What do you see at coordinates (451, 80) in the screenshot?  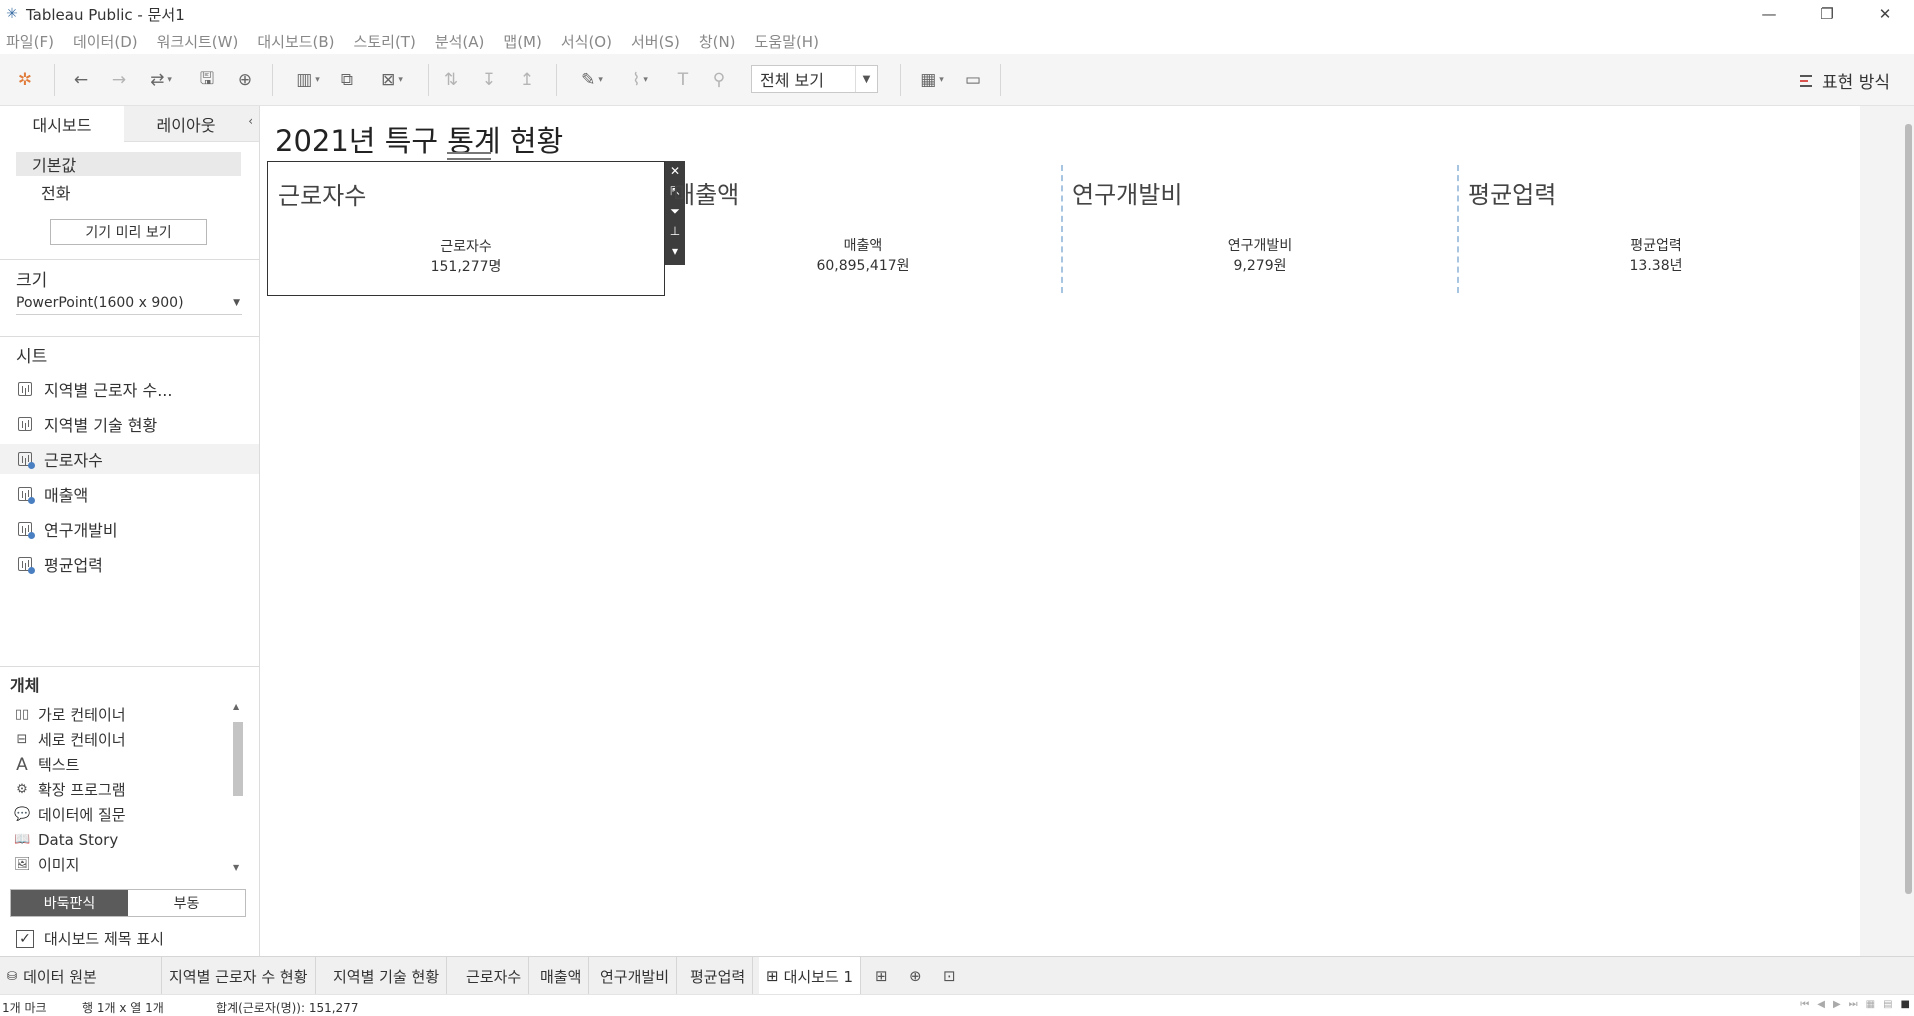 I see `swap-rows-columns-icon: ⇅` at bounding box center [451, 80].